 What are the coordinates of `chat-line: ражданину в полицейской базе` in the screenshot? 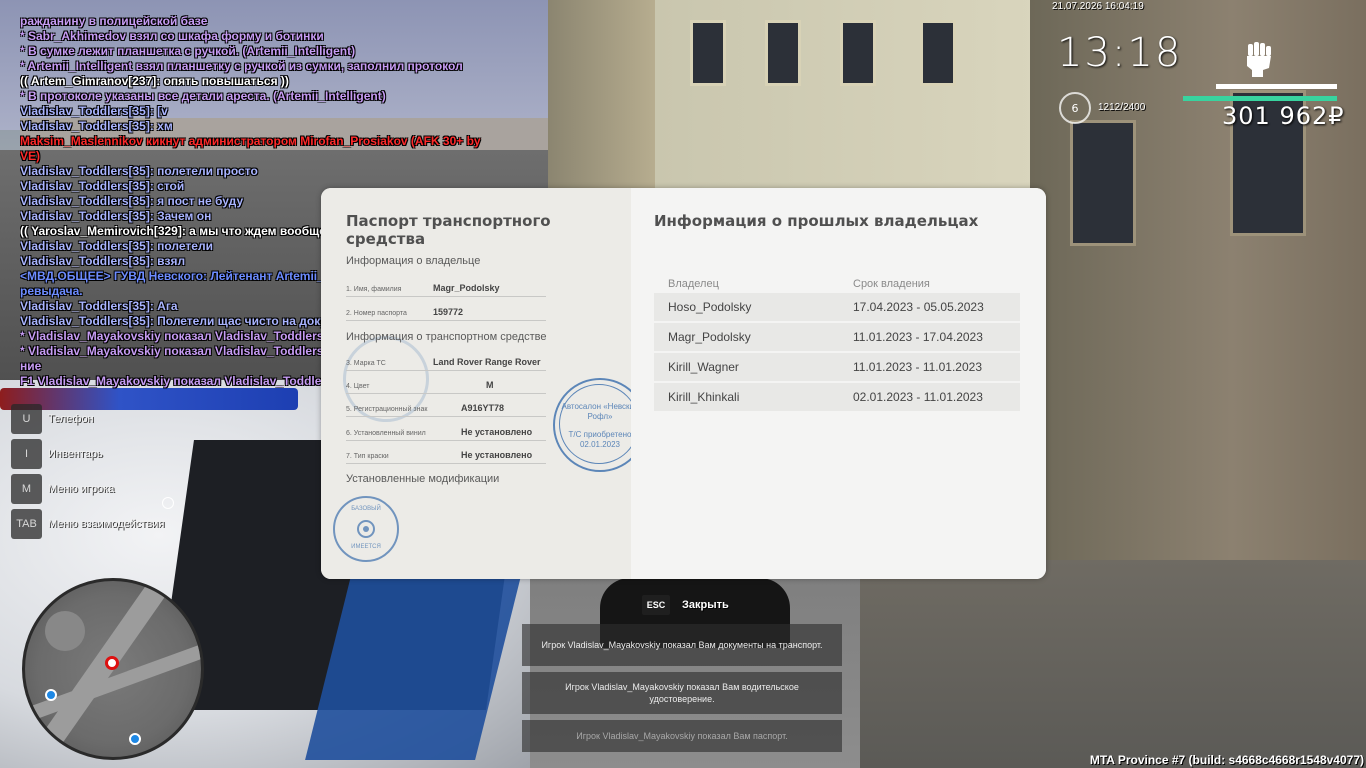 It's located at (114, 21).